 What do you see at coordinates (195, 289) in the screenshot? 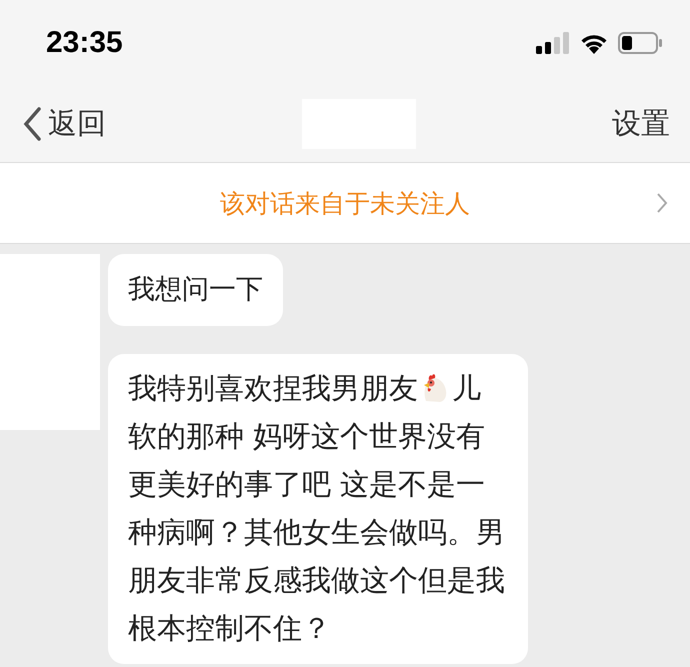
I see `message-text: 我想问一下` at bounding box center [195, 289].